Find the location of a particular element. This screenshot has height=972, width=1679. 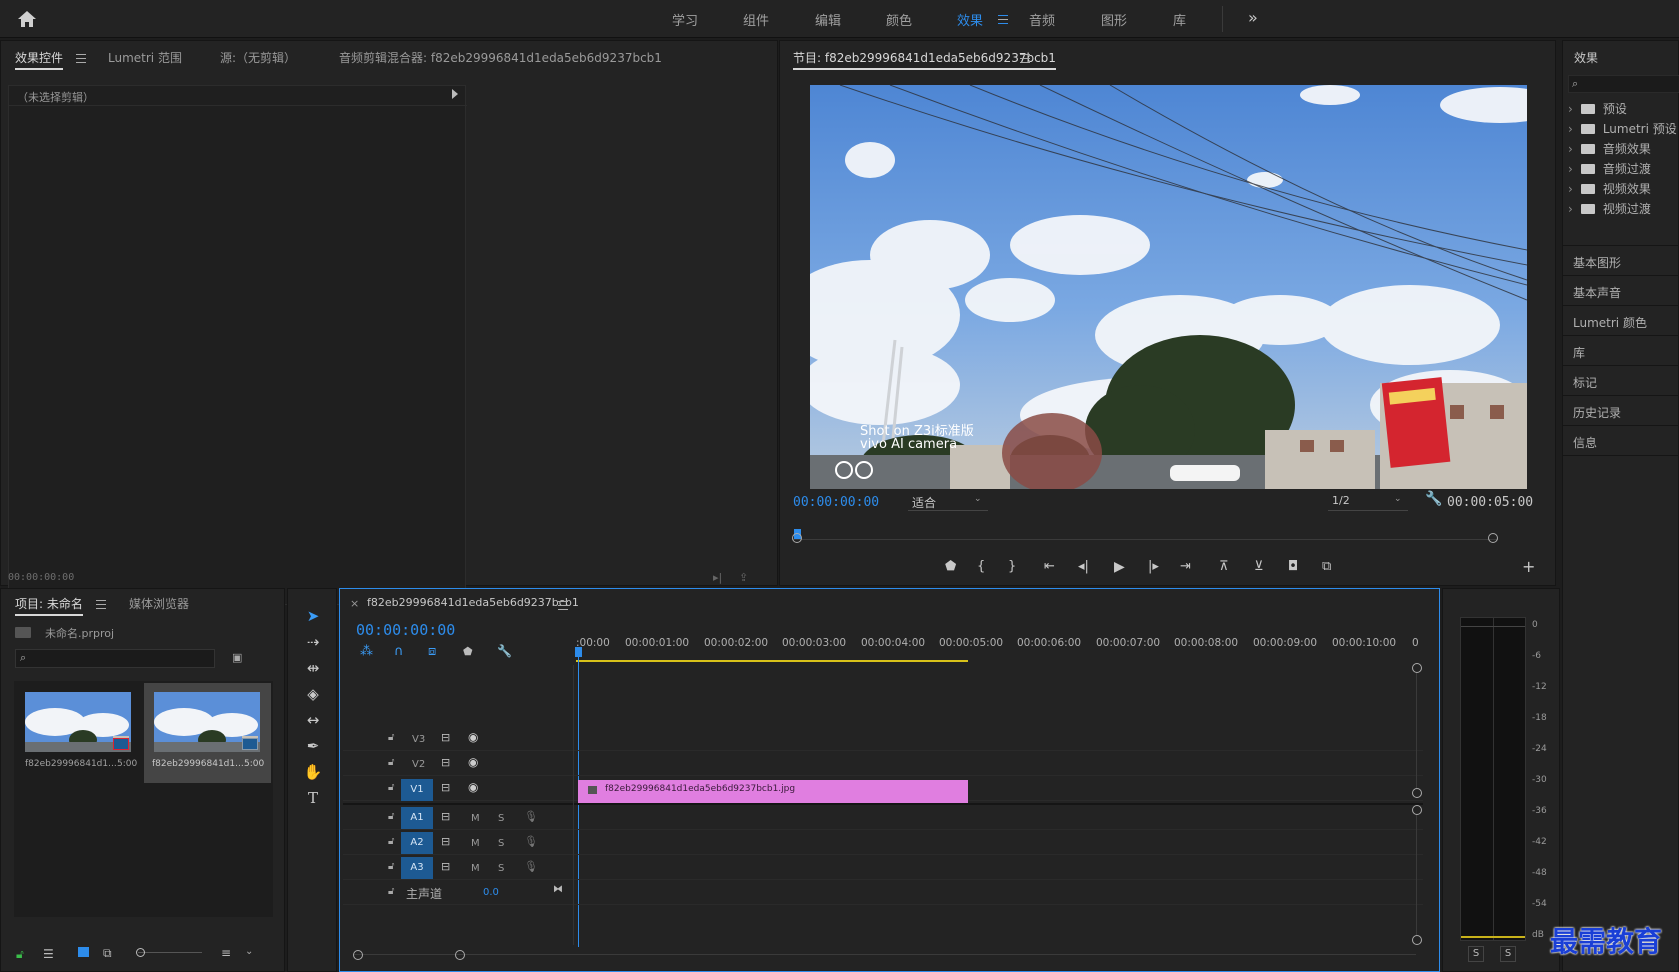

step-forward-icon: |▸ is located at coordinates (1153, 566).